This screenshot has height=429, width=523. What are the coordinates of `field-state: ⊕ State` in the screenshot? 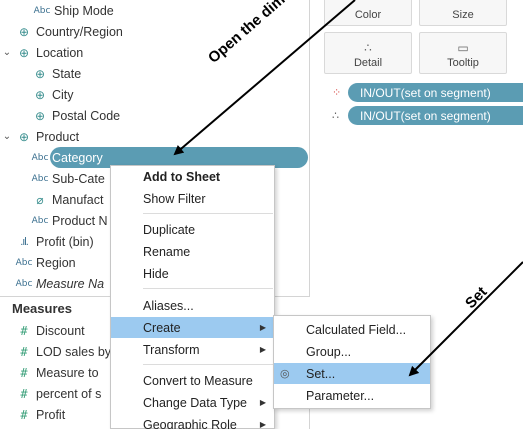 It's located at (54, 73).